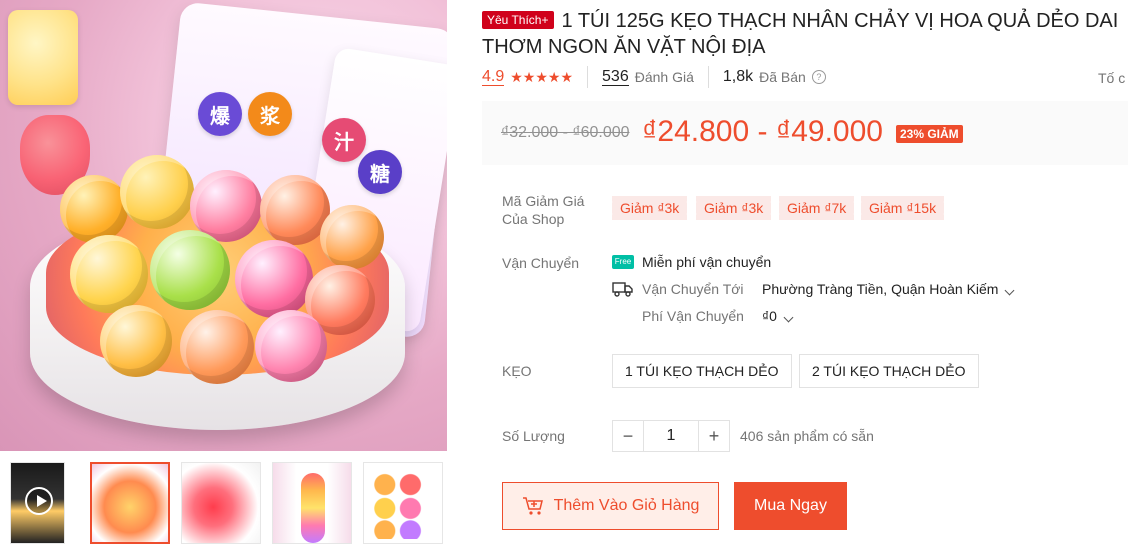 This screenshot has height=555, width=1128. What do you see at coordinates (380, 172) in the screenshot?
I see `bag-kanji-4: 糖` at bounding box center [380, 172].